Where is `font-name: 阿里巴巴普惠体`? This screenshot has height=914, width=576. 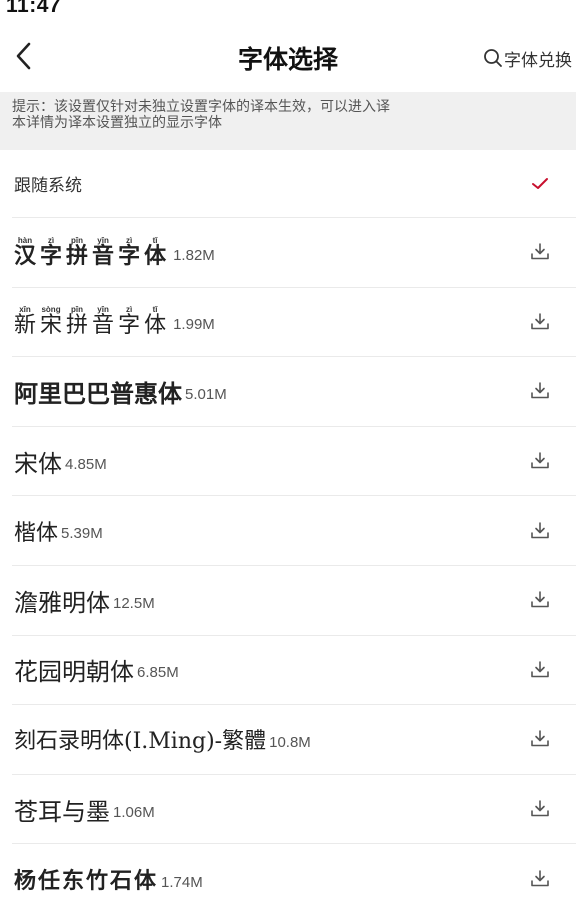
font-name: 阿里巴巴普惠体 is located at coordinates (98, 393).